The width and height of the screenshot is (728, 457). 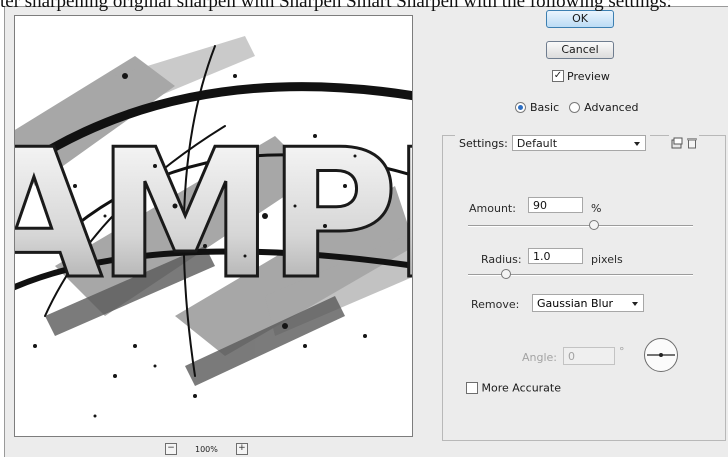 I want to click on amount-slider-thumb, so click(x=594, y=225).